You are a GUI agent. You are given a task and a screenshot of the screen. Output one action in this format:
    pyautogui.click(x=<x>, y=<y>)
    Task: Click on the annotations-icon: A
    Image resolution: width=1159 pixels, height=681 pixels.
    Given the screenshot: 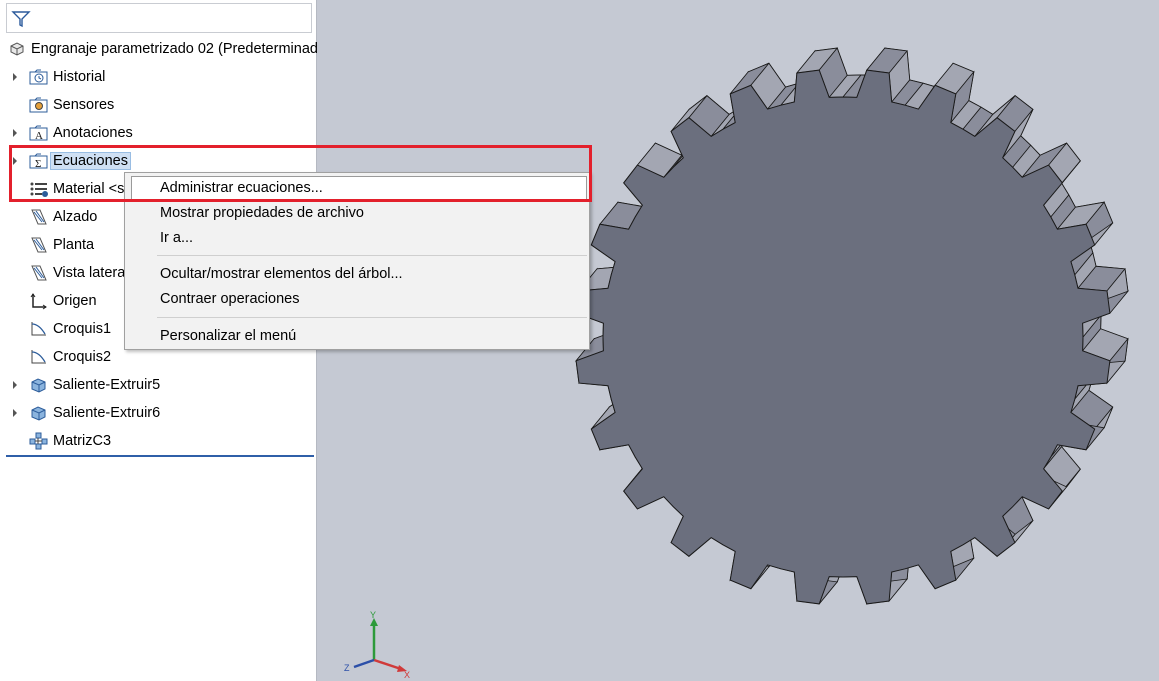 What is the action you would take?
    pyautogui.click(x=39, y=133)
    